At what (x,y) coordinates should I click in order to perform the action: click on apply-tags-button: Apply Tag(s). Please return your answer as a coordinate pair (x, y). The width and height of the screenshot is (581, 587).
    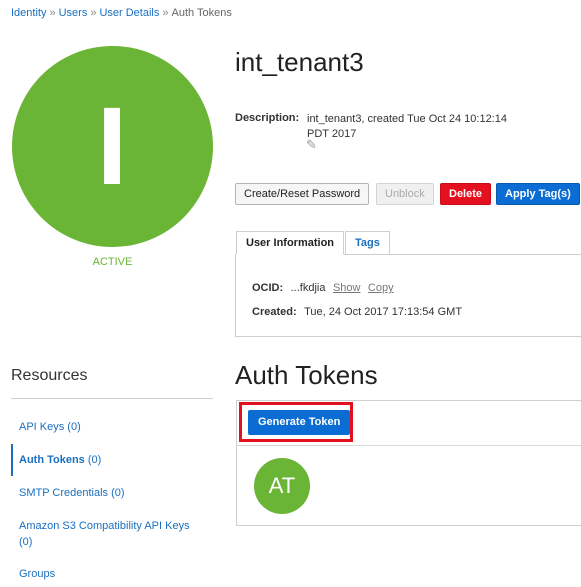
    Looking at the image, I should click on (538, 194).